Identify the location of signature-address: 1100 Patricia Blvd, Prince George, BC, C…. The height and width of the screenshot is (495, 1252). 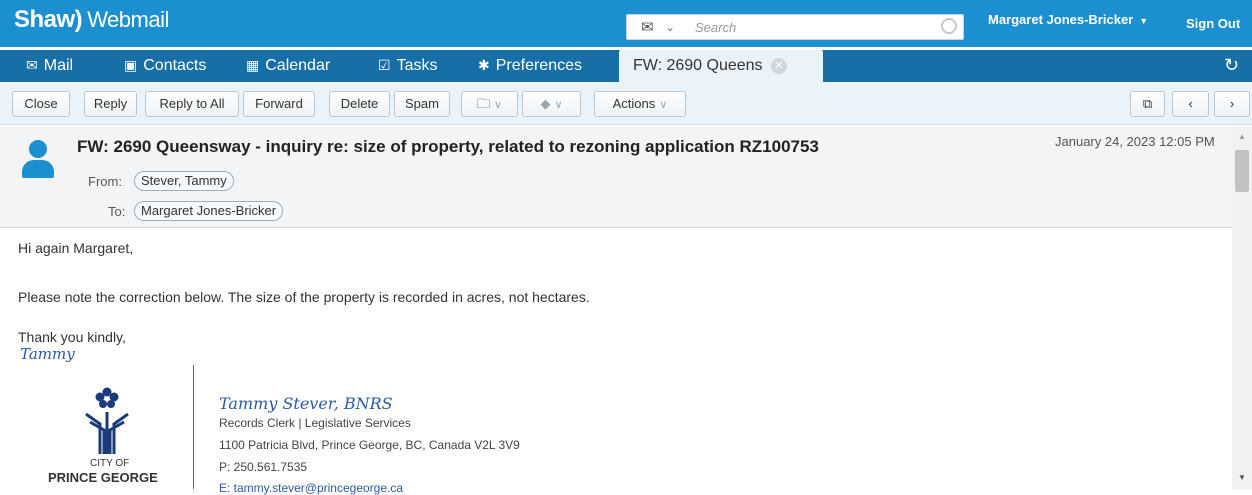
(369, 445).